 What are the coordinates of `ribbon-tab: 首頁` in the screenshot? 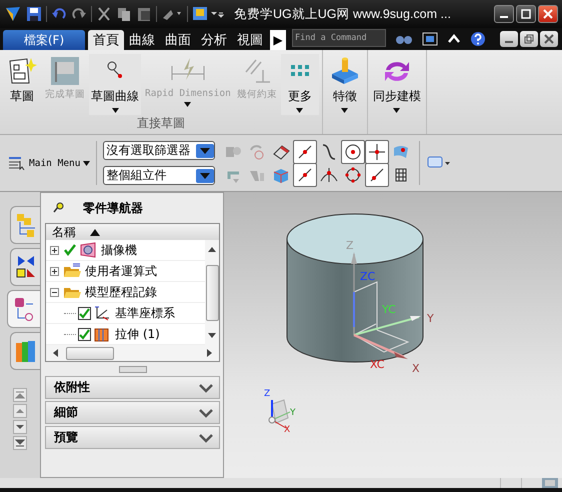 It's located at (106, 40).